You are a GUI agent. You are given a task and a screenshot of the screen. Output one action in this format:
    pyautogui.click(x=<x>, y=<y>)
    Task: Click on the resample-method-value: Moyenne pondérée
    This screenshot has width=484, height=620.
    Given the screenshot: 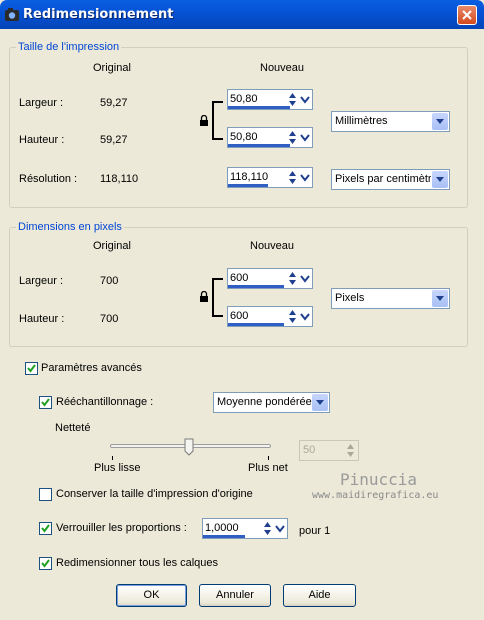 What is the action you would take?
    pyautogui.click(x=264, y=402)
    